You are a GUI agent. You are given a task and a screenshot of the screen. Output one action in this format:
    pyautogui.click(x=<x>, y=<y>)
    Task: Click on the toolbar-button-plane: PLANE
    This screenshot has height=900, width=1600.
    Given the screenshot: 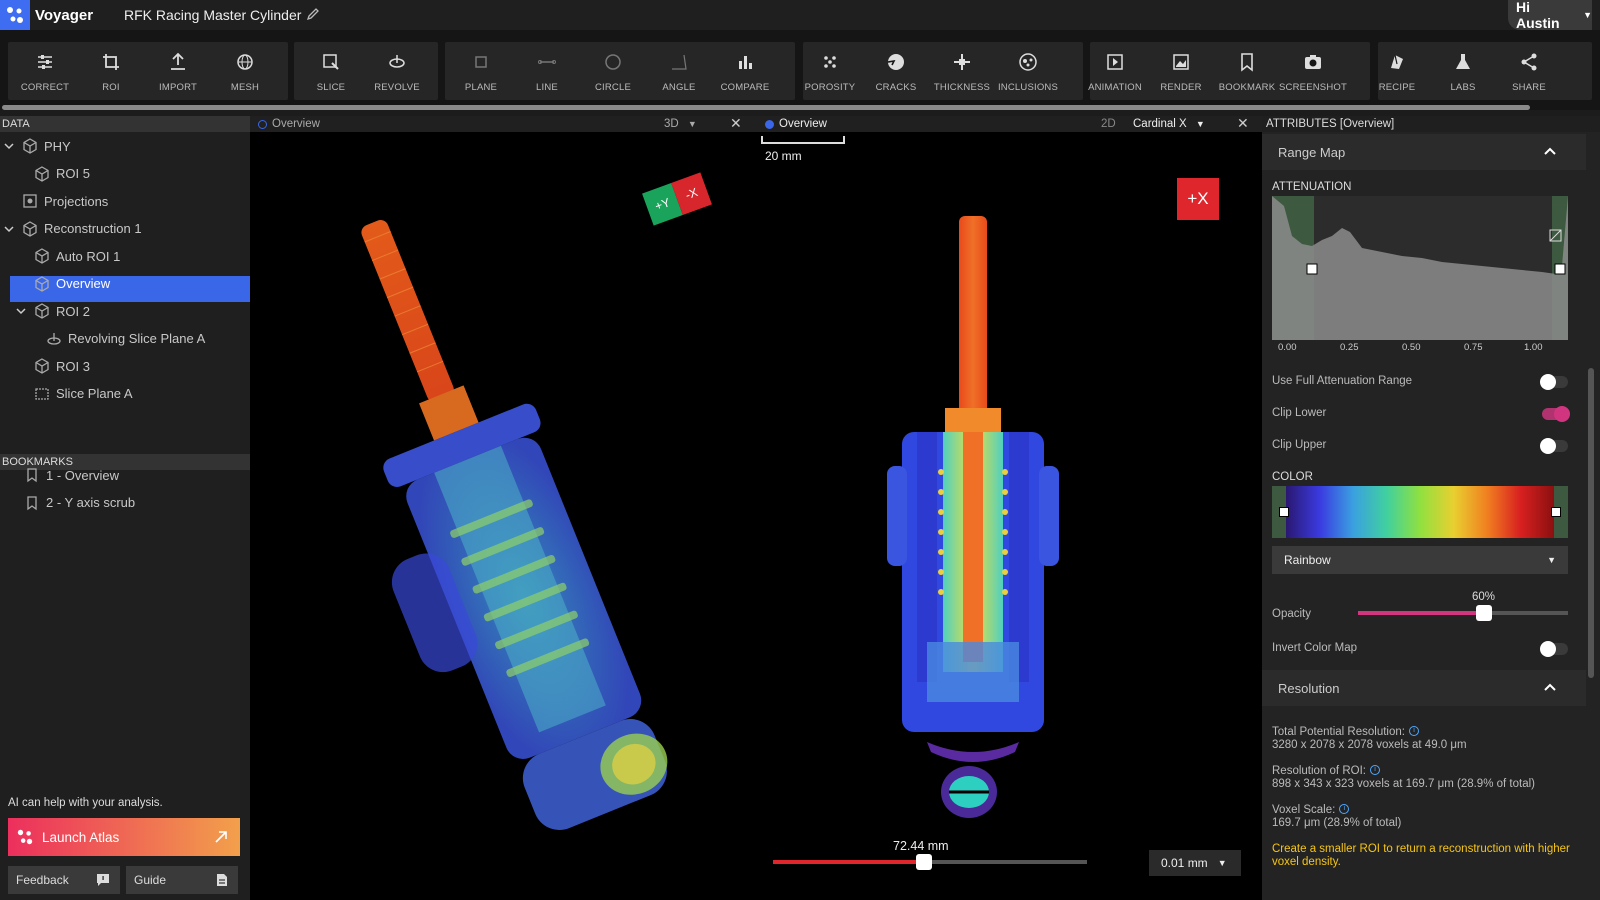 What is the action you would take?
    pyautogui.click(x=481, y=71)
    